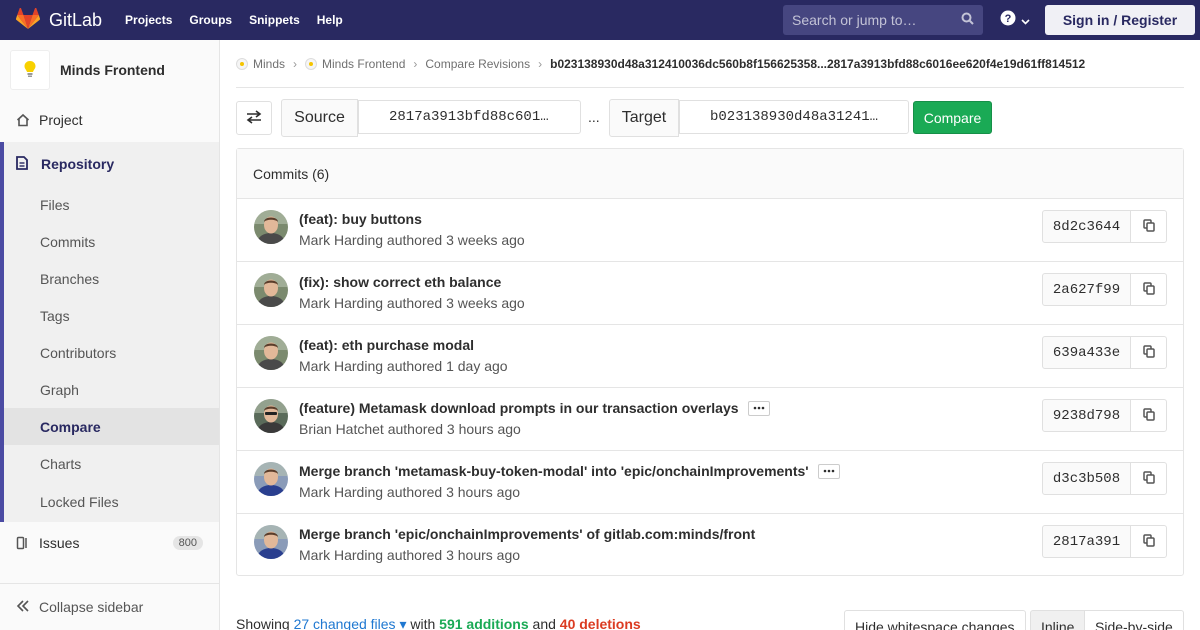 The height and width of the screenshot is (630, 1200). I want to click on sidebar-item-commits: Commits, so click(109, 241).